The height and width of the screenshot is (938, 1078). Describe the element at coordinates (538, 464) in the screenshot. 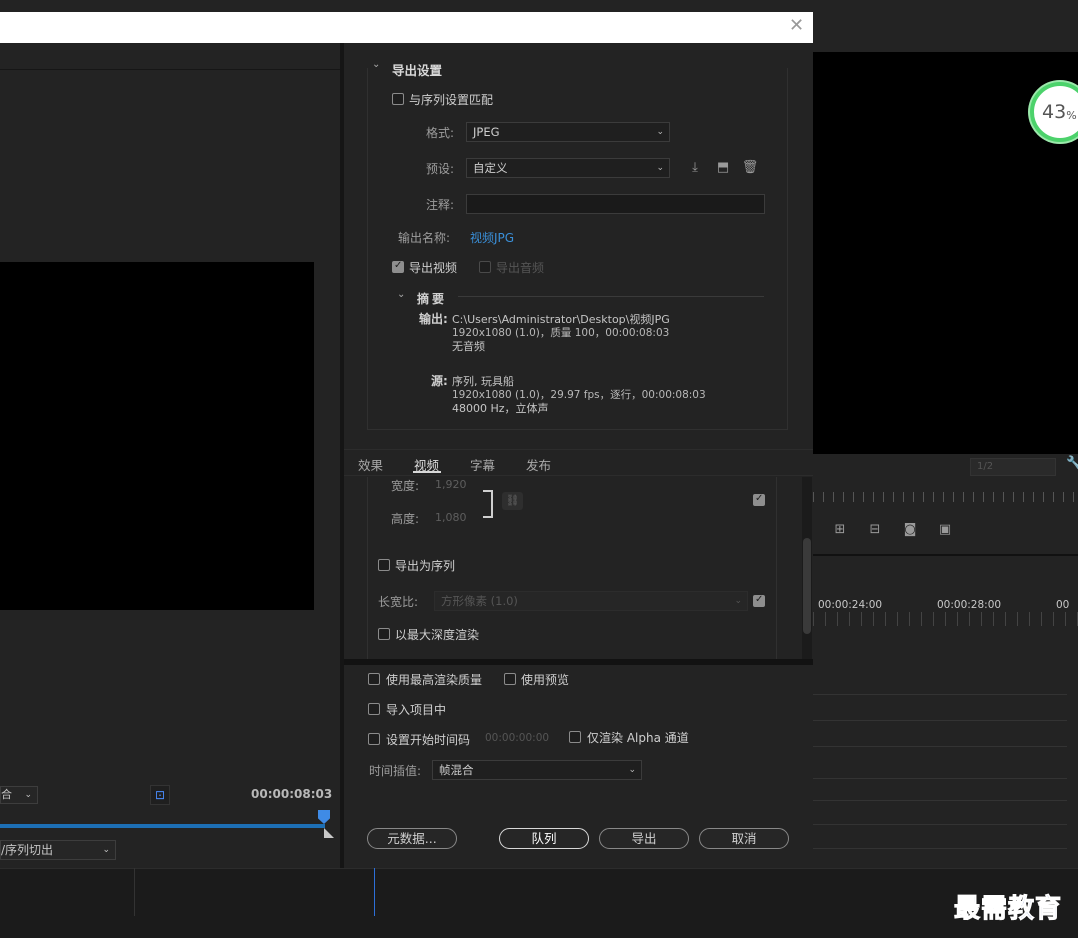

I see `tab-publish: 发布` at that location.